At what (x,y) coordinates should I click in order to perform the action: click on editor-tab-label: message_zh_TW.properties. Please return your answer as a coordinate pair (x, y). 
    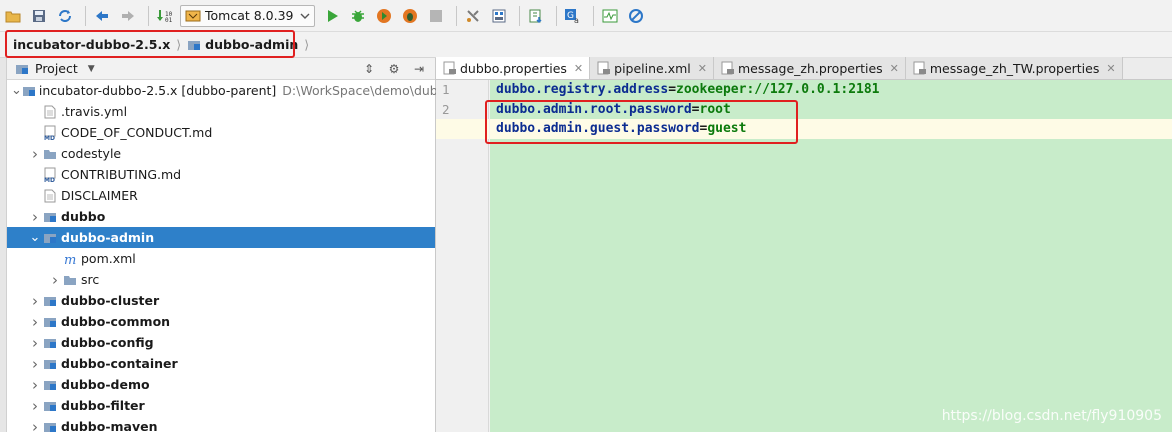
    Looking at the image, I should click on (1014, 68).